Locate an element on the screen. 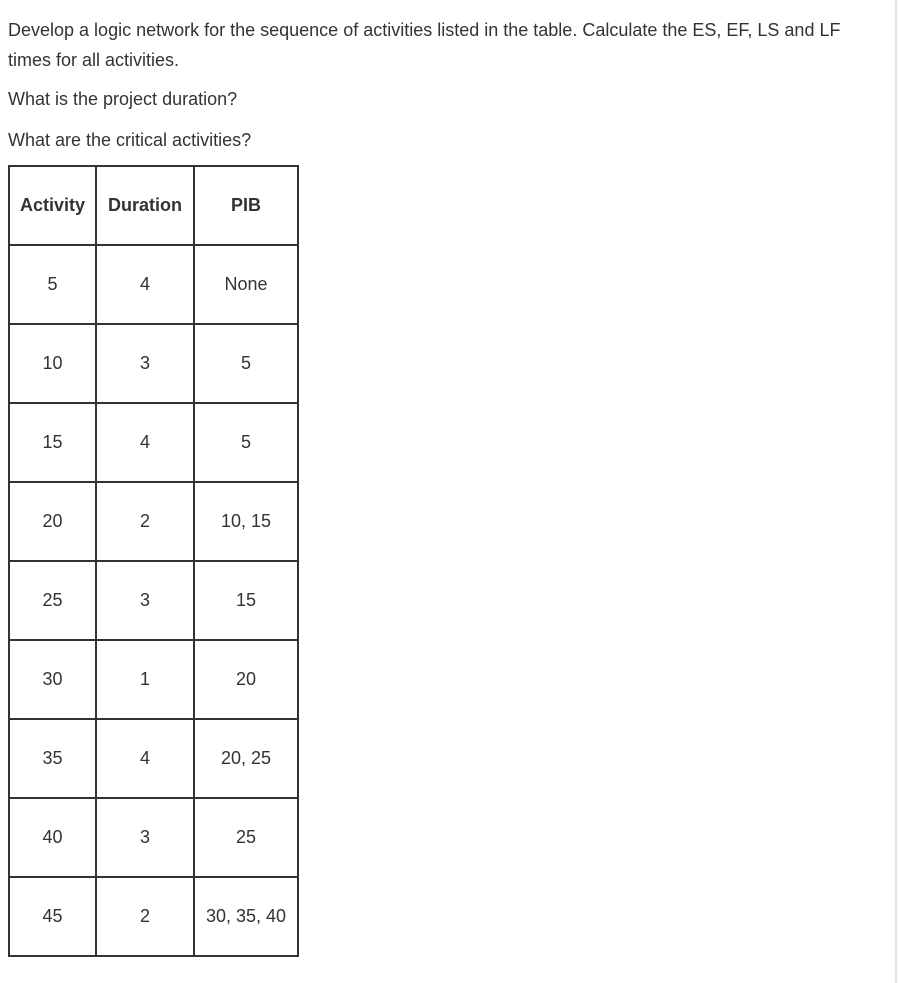 This screenshot has width=898, height=983. table-row: 30 1 20 is located at coordinates (153, 679).